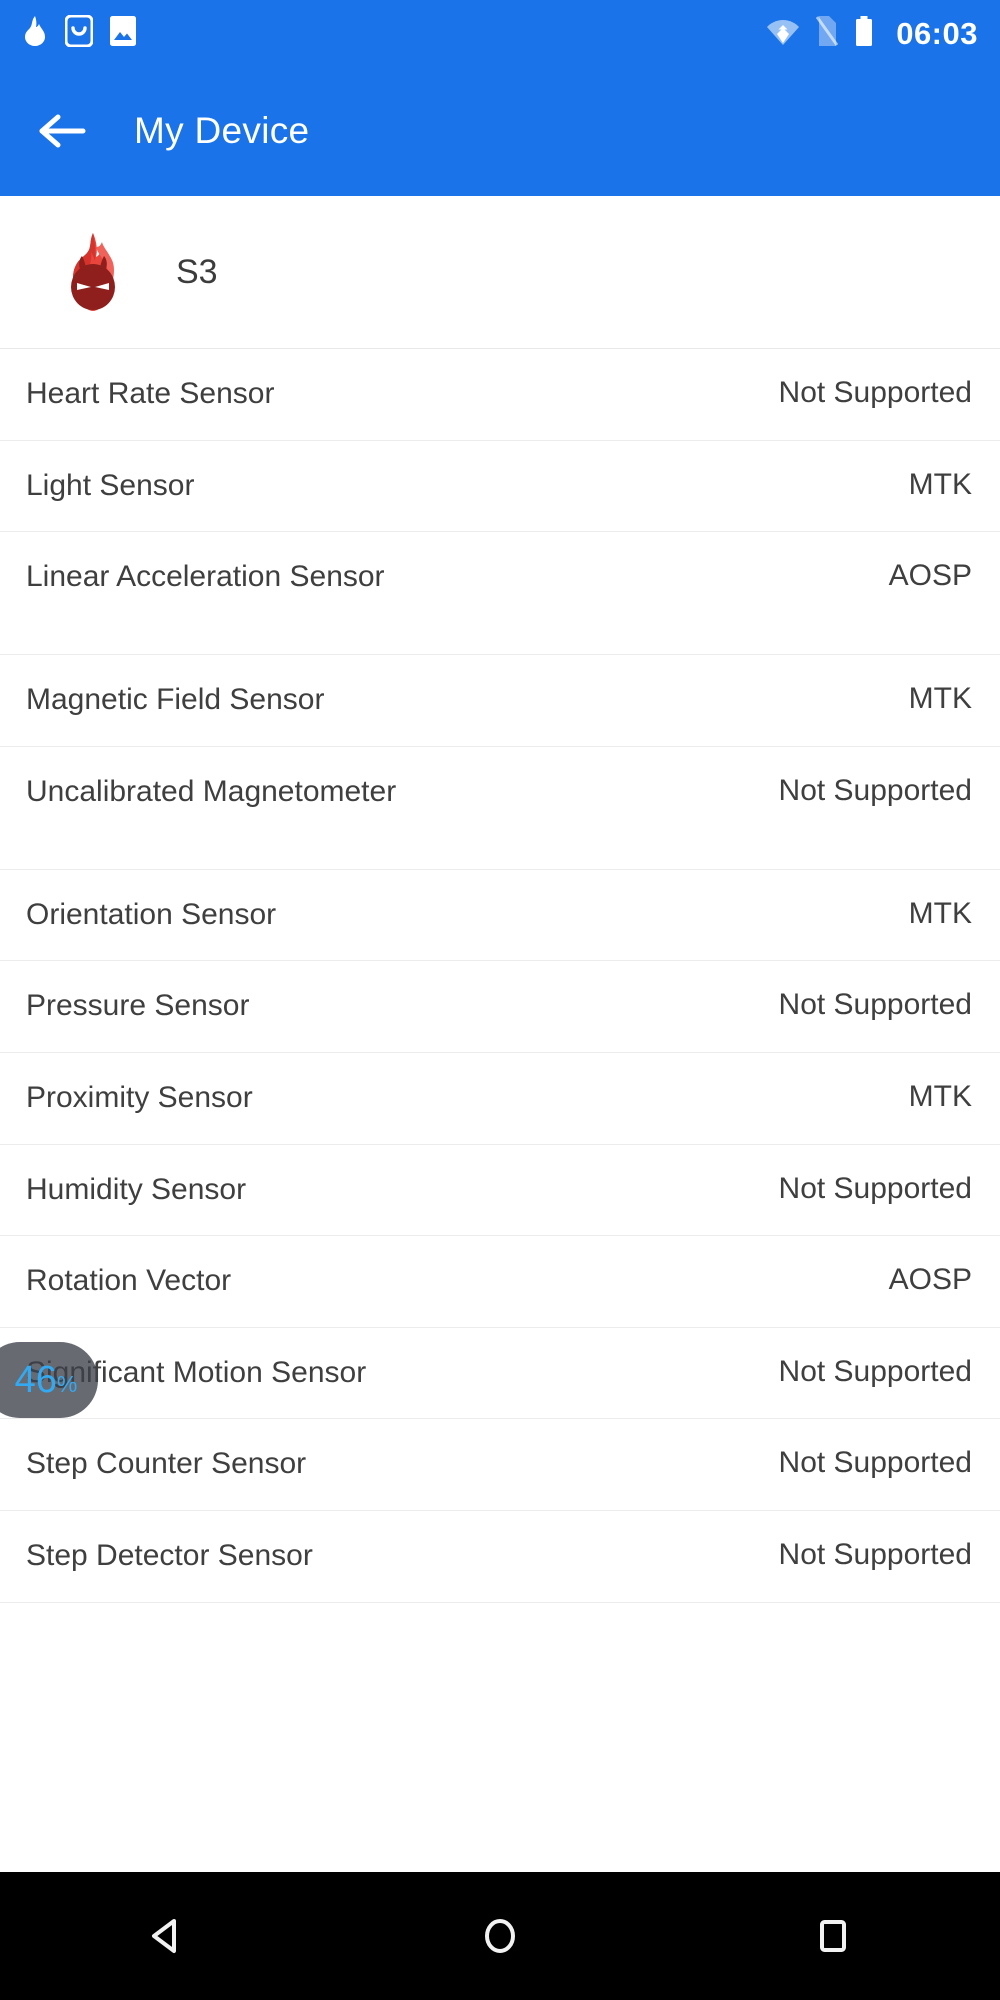 The height and width of the screenshot is (2000, 1000). Describe the element at coordinates (136, 1189) in the screenshot. I see `sensor-name: Humidity Sensor` at that location.